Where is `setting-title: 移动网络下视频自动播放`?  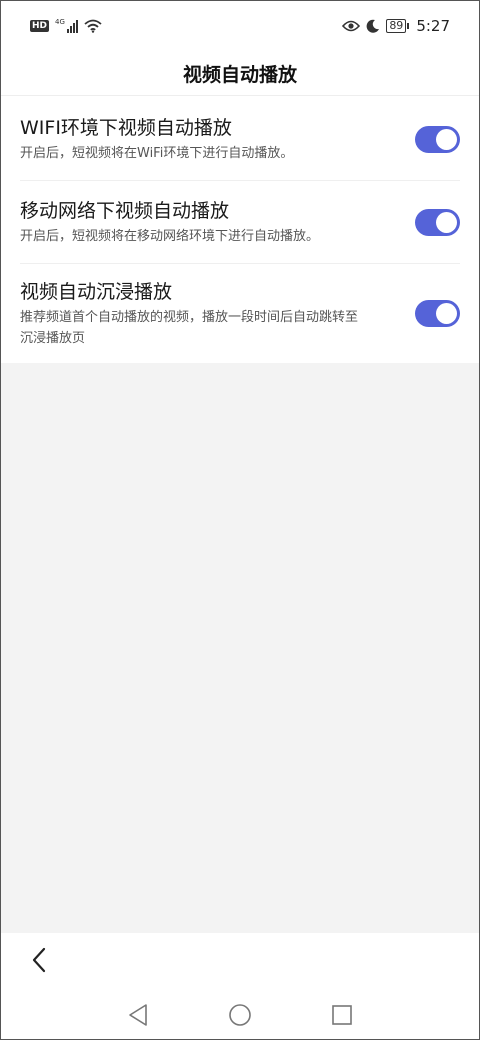
setting-title: 移动网络下视频自动播放 is located at coordinates (125, 211).